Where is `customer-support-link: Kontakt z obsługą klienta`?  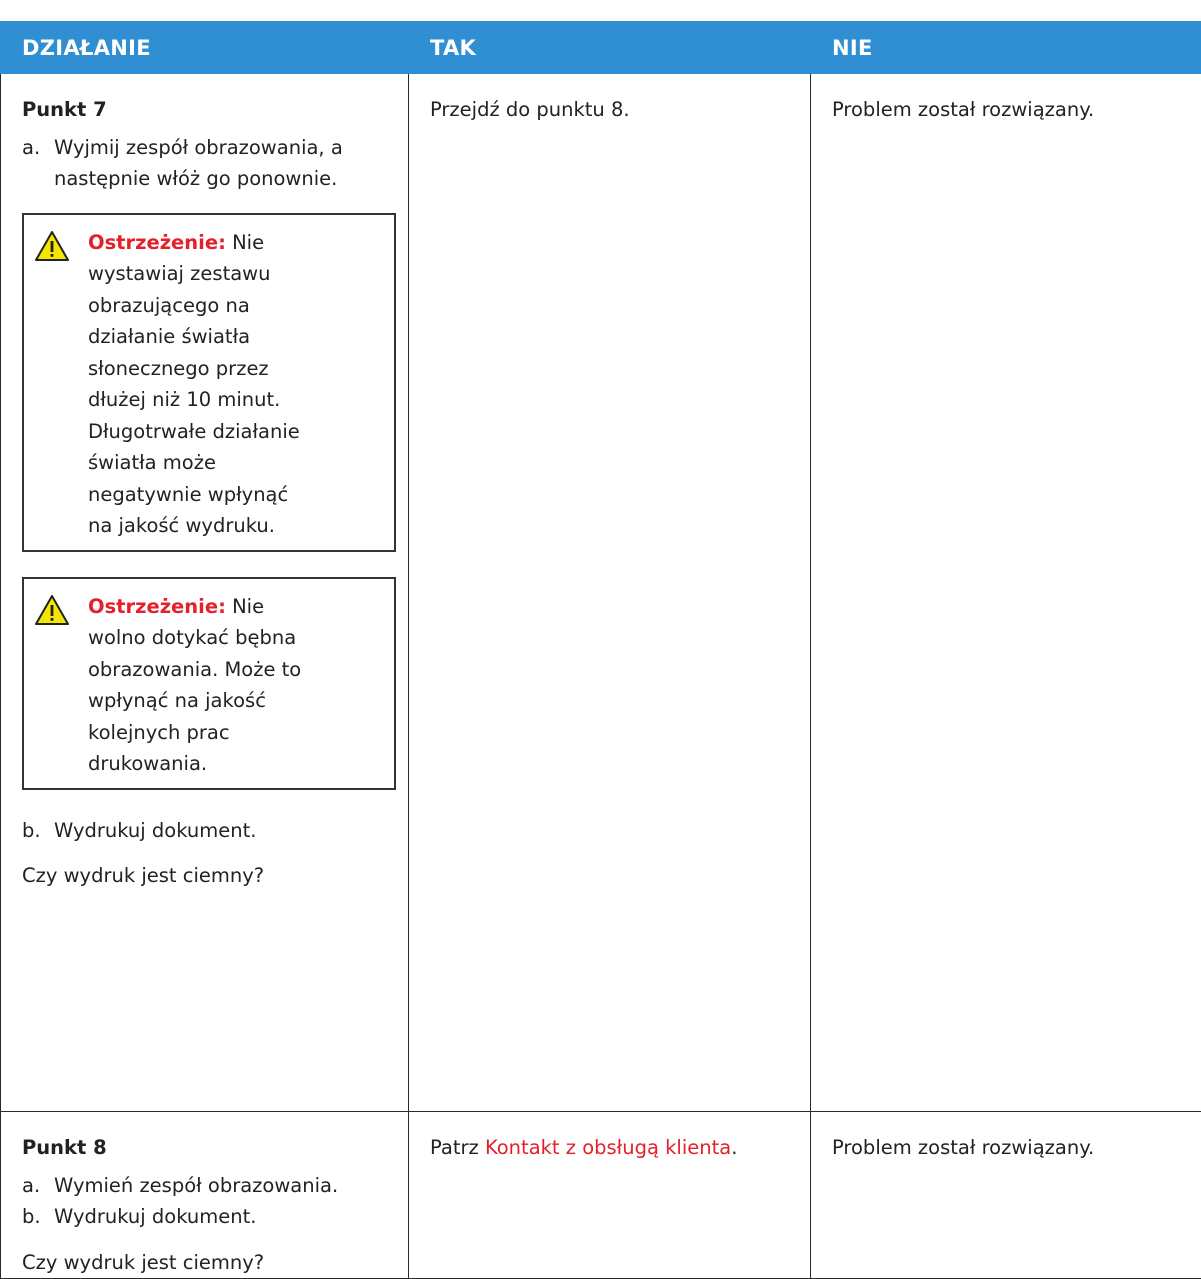 customer-support-link: Kontakt z obsługą klienta is located at coordinates (608, 1147).